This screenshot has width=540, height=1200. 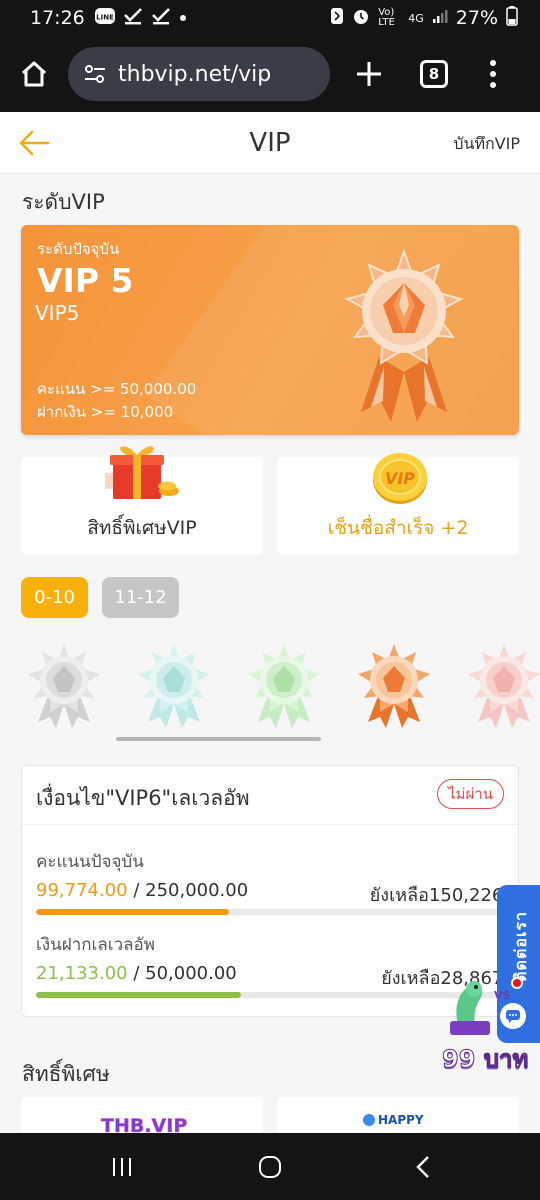 What do you see at coordinates (82, 973) in the screenshot?
I see `deposit-current: 21,133.00` at bounding box center [82, 973].